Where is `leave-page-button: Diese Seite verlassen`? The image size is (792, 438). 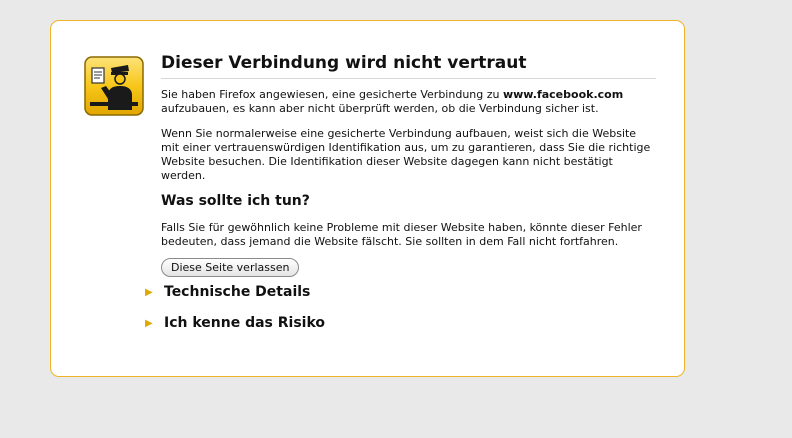 leave-page-button: Diese Seite verlassen is located at coordinates (230, 267).